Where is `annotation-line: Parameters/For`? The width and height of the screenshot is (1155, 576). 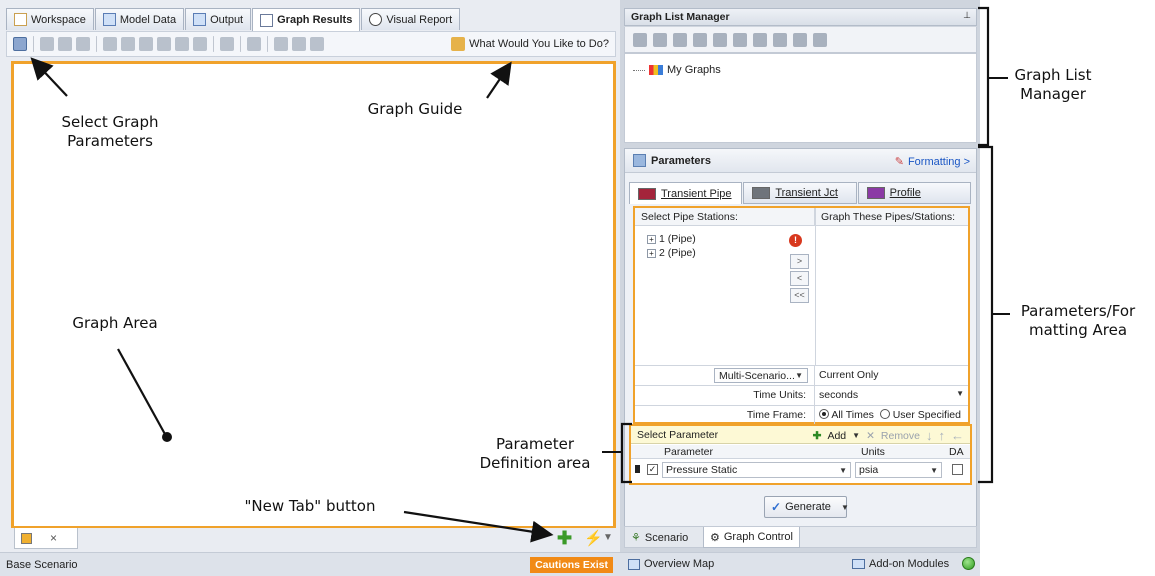 annotation-line: Parameters/For is located at coordinates (1078, 311).